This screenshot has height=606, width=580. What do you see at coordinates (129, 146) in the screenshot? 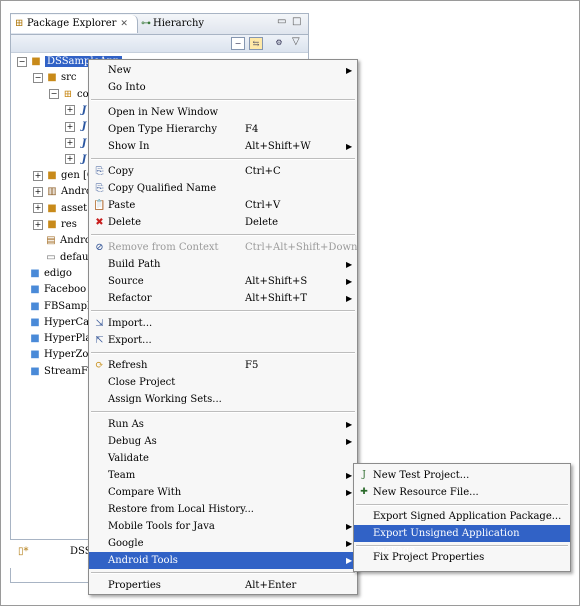
I see `menu-item-label: Show In` at bounding box center [129, 146].